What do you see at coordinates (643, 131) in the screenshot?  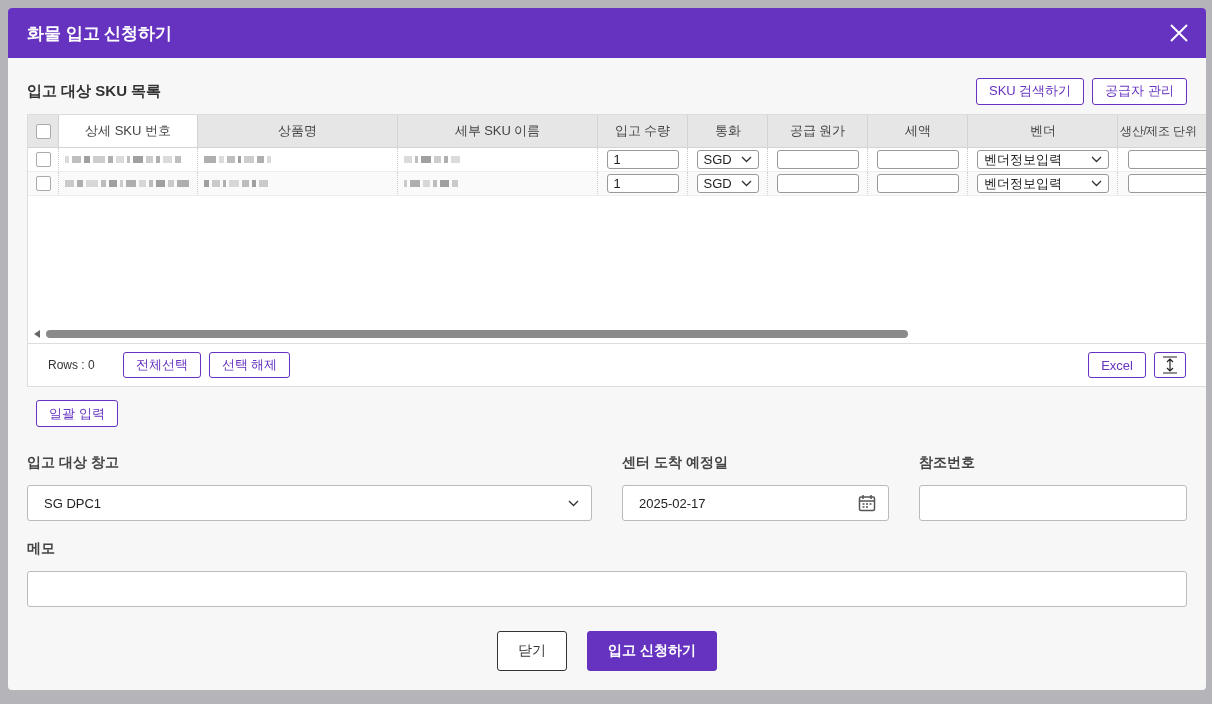 I see `column-header: 입고 수량` at bounding box center [643, 131].